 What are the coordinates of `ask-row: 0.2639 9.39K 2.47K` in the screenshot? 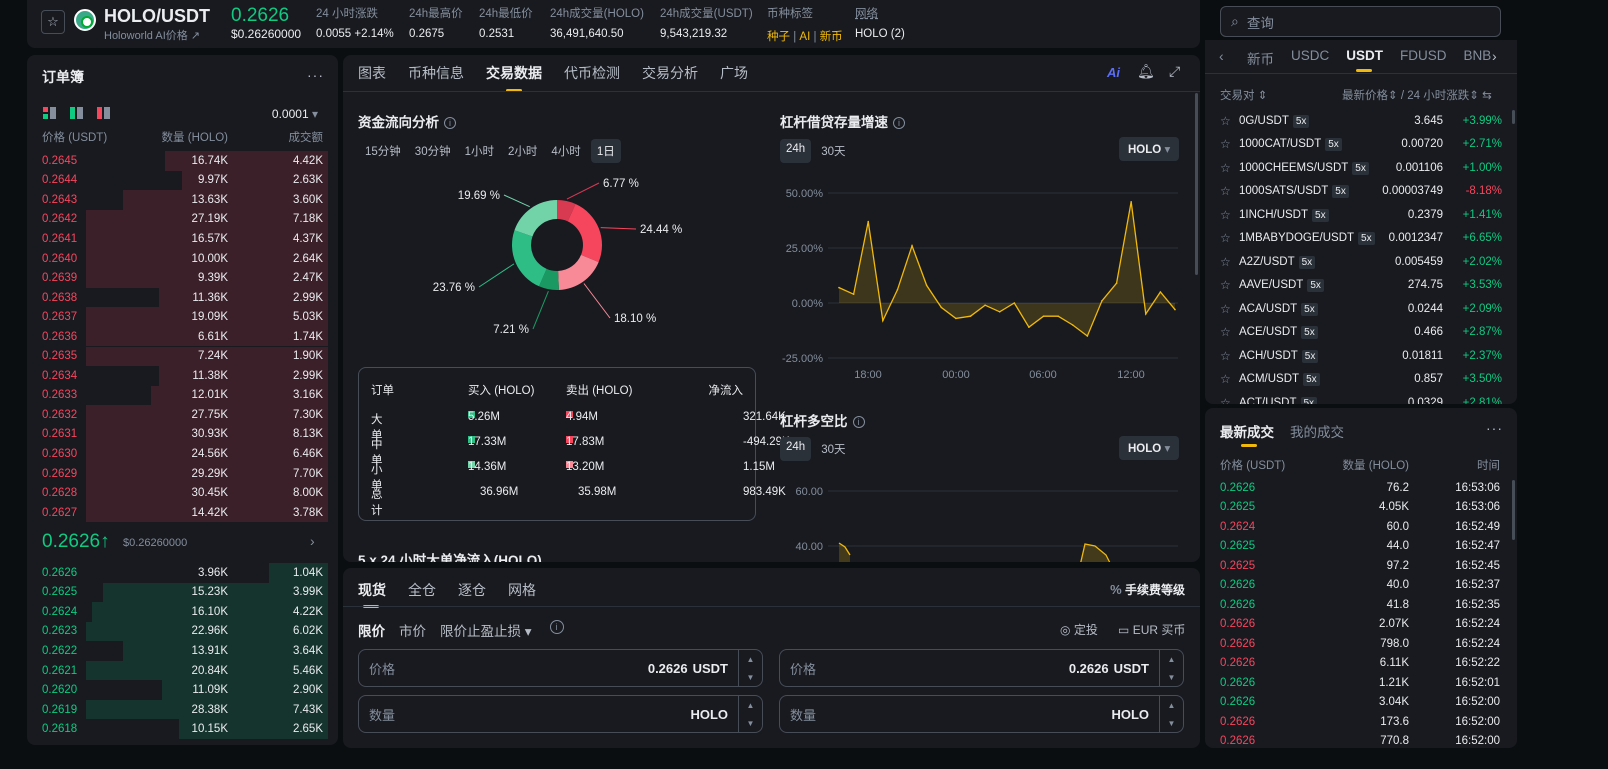 It's located at (185, 278).